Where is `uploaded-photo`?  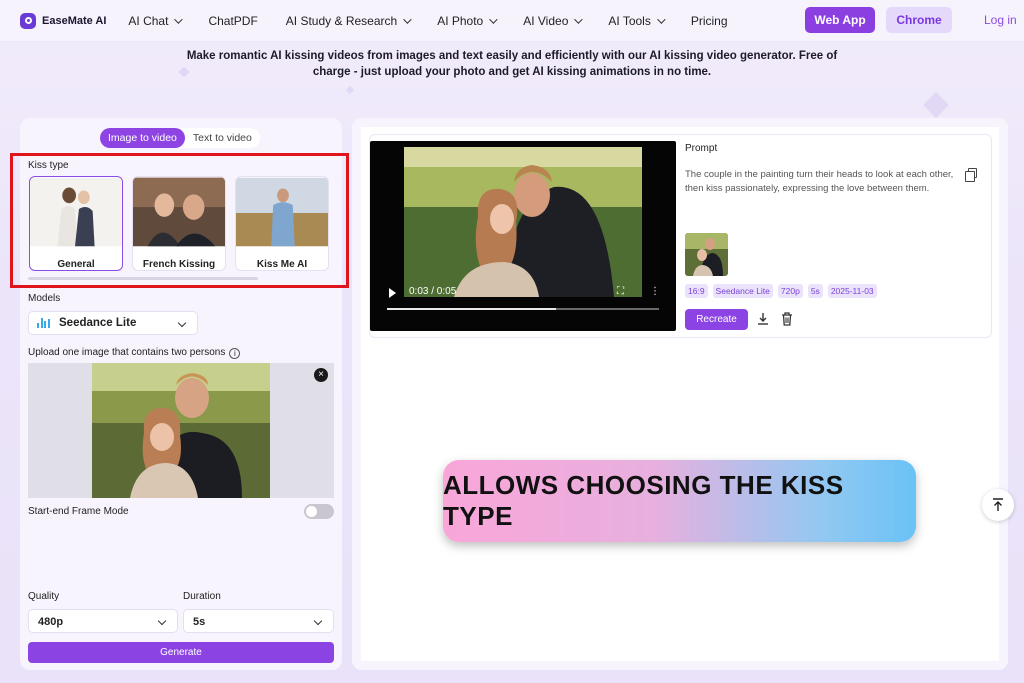
uploaded-photo is located at coordinates (181, 430).